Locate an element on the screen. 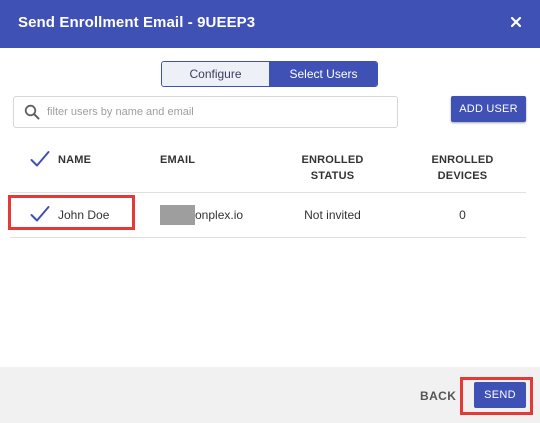 The width and height of the screenshot is (540, 423). table-row: John Doe onplex.io Not invited 0 is located at coordinates (268, 215).